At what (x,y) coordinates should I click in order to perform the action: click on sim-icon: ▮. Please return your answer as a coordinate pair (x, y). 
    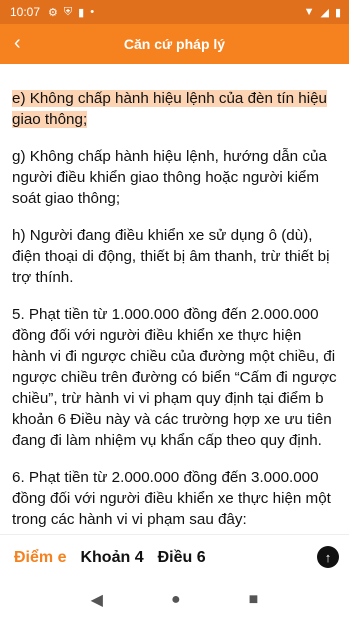
    Looking at the image, I should click on (81, 12).